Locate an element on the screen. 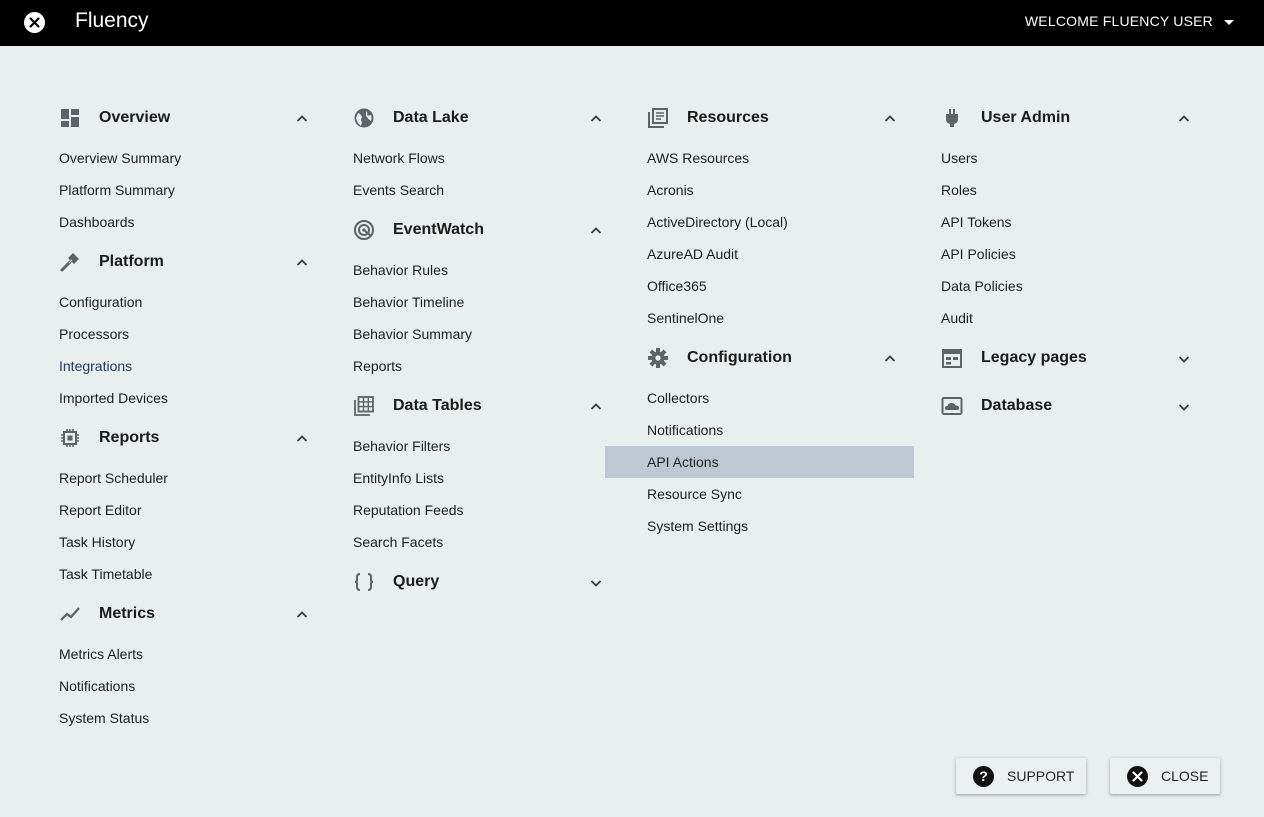  menu-item-audit: Audit is located at coordinates (1061, 318).